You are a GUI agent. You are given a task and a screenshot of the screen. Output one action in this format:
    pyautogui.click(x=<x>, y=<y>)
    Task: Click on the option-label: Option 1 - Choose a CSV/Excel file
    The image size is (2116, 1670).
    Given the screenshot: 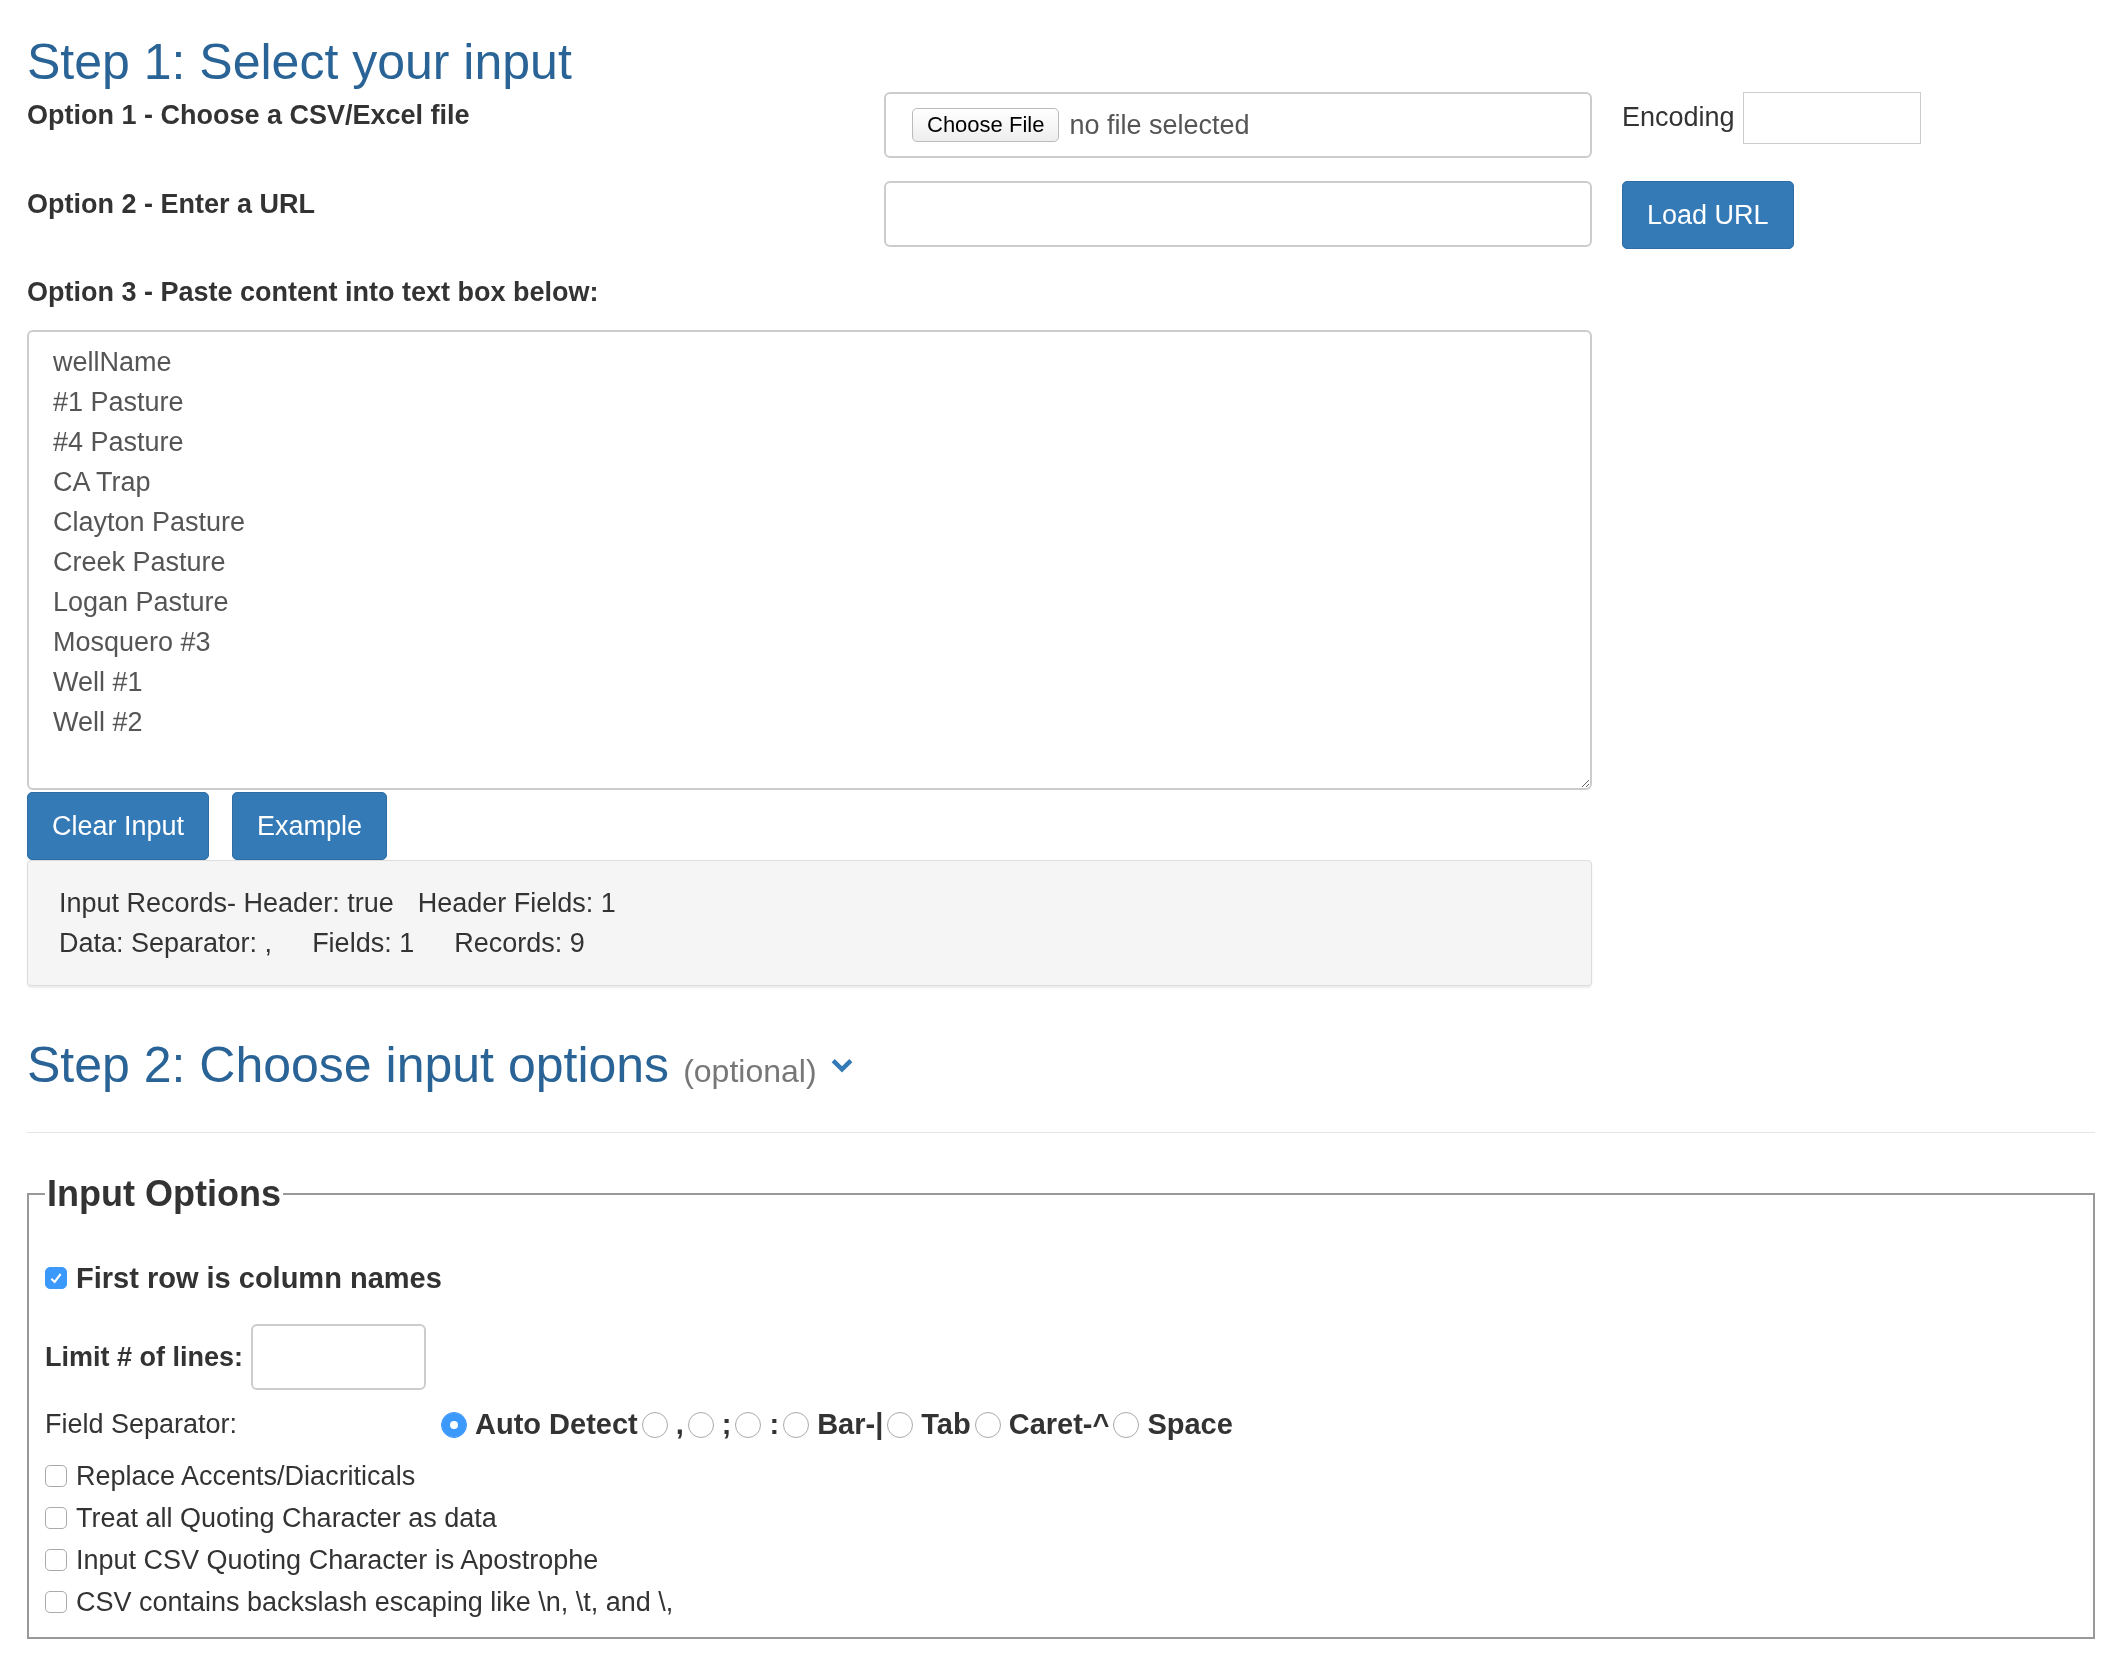 What is the action you would take?
    pyautogui.click(x=249, y=115)
    